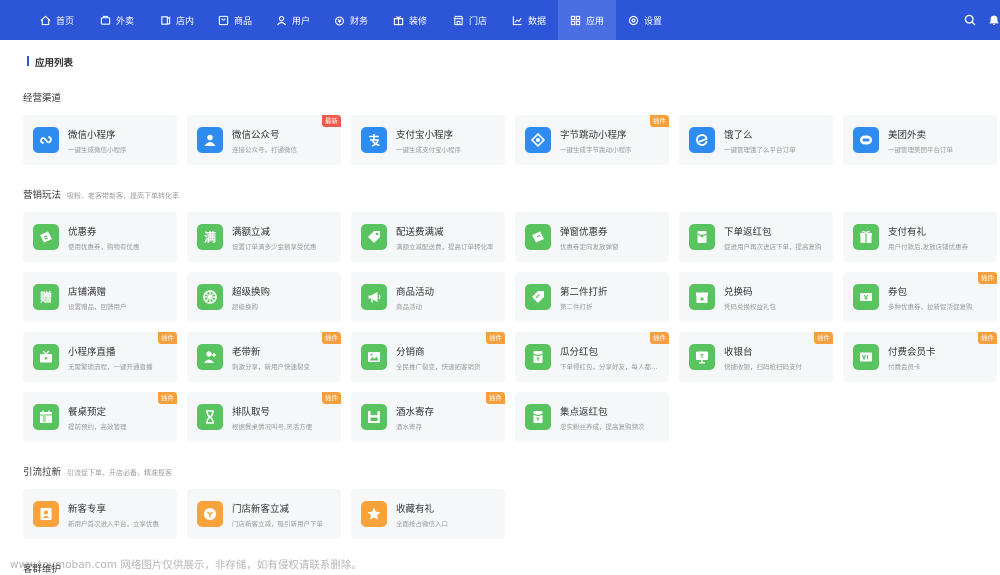 The height and width of the screenshot is (575, 1000). I want to click on nav-item-settings: 设置, so click(645, 20).